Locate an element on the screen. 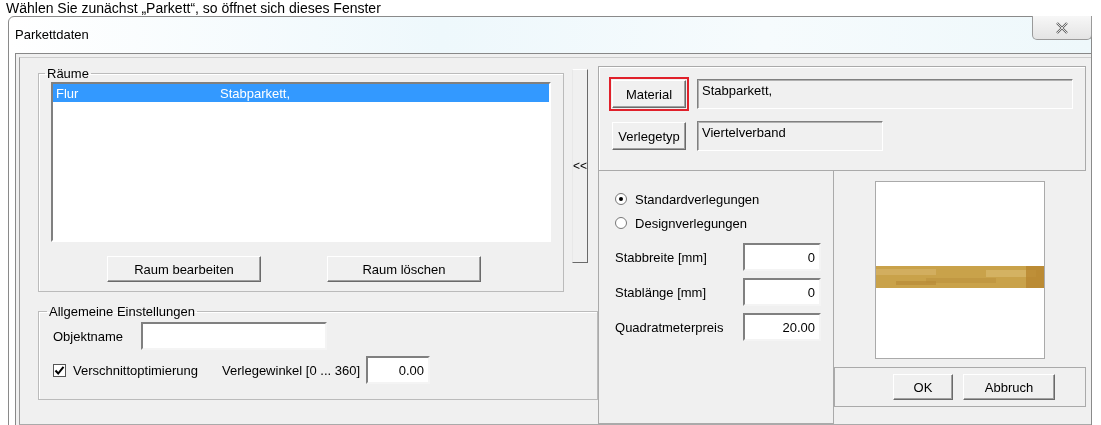 This screenshot has width=1101, height=425. room-button: Raum löschen is located at coordinates (404, 269).